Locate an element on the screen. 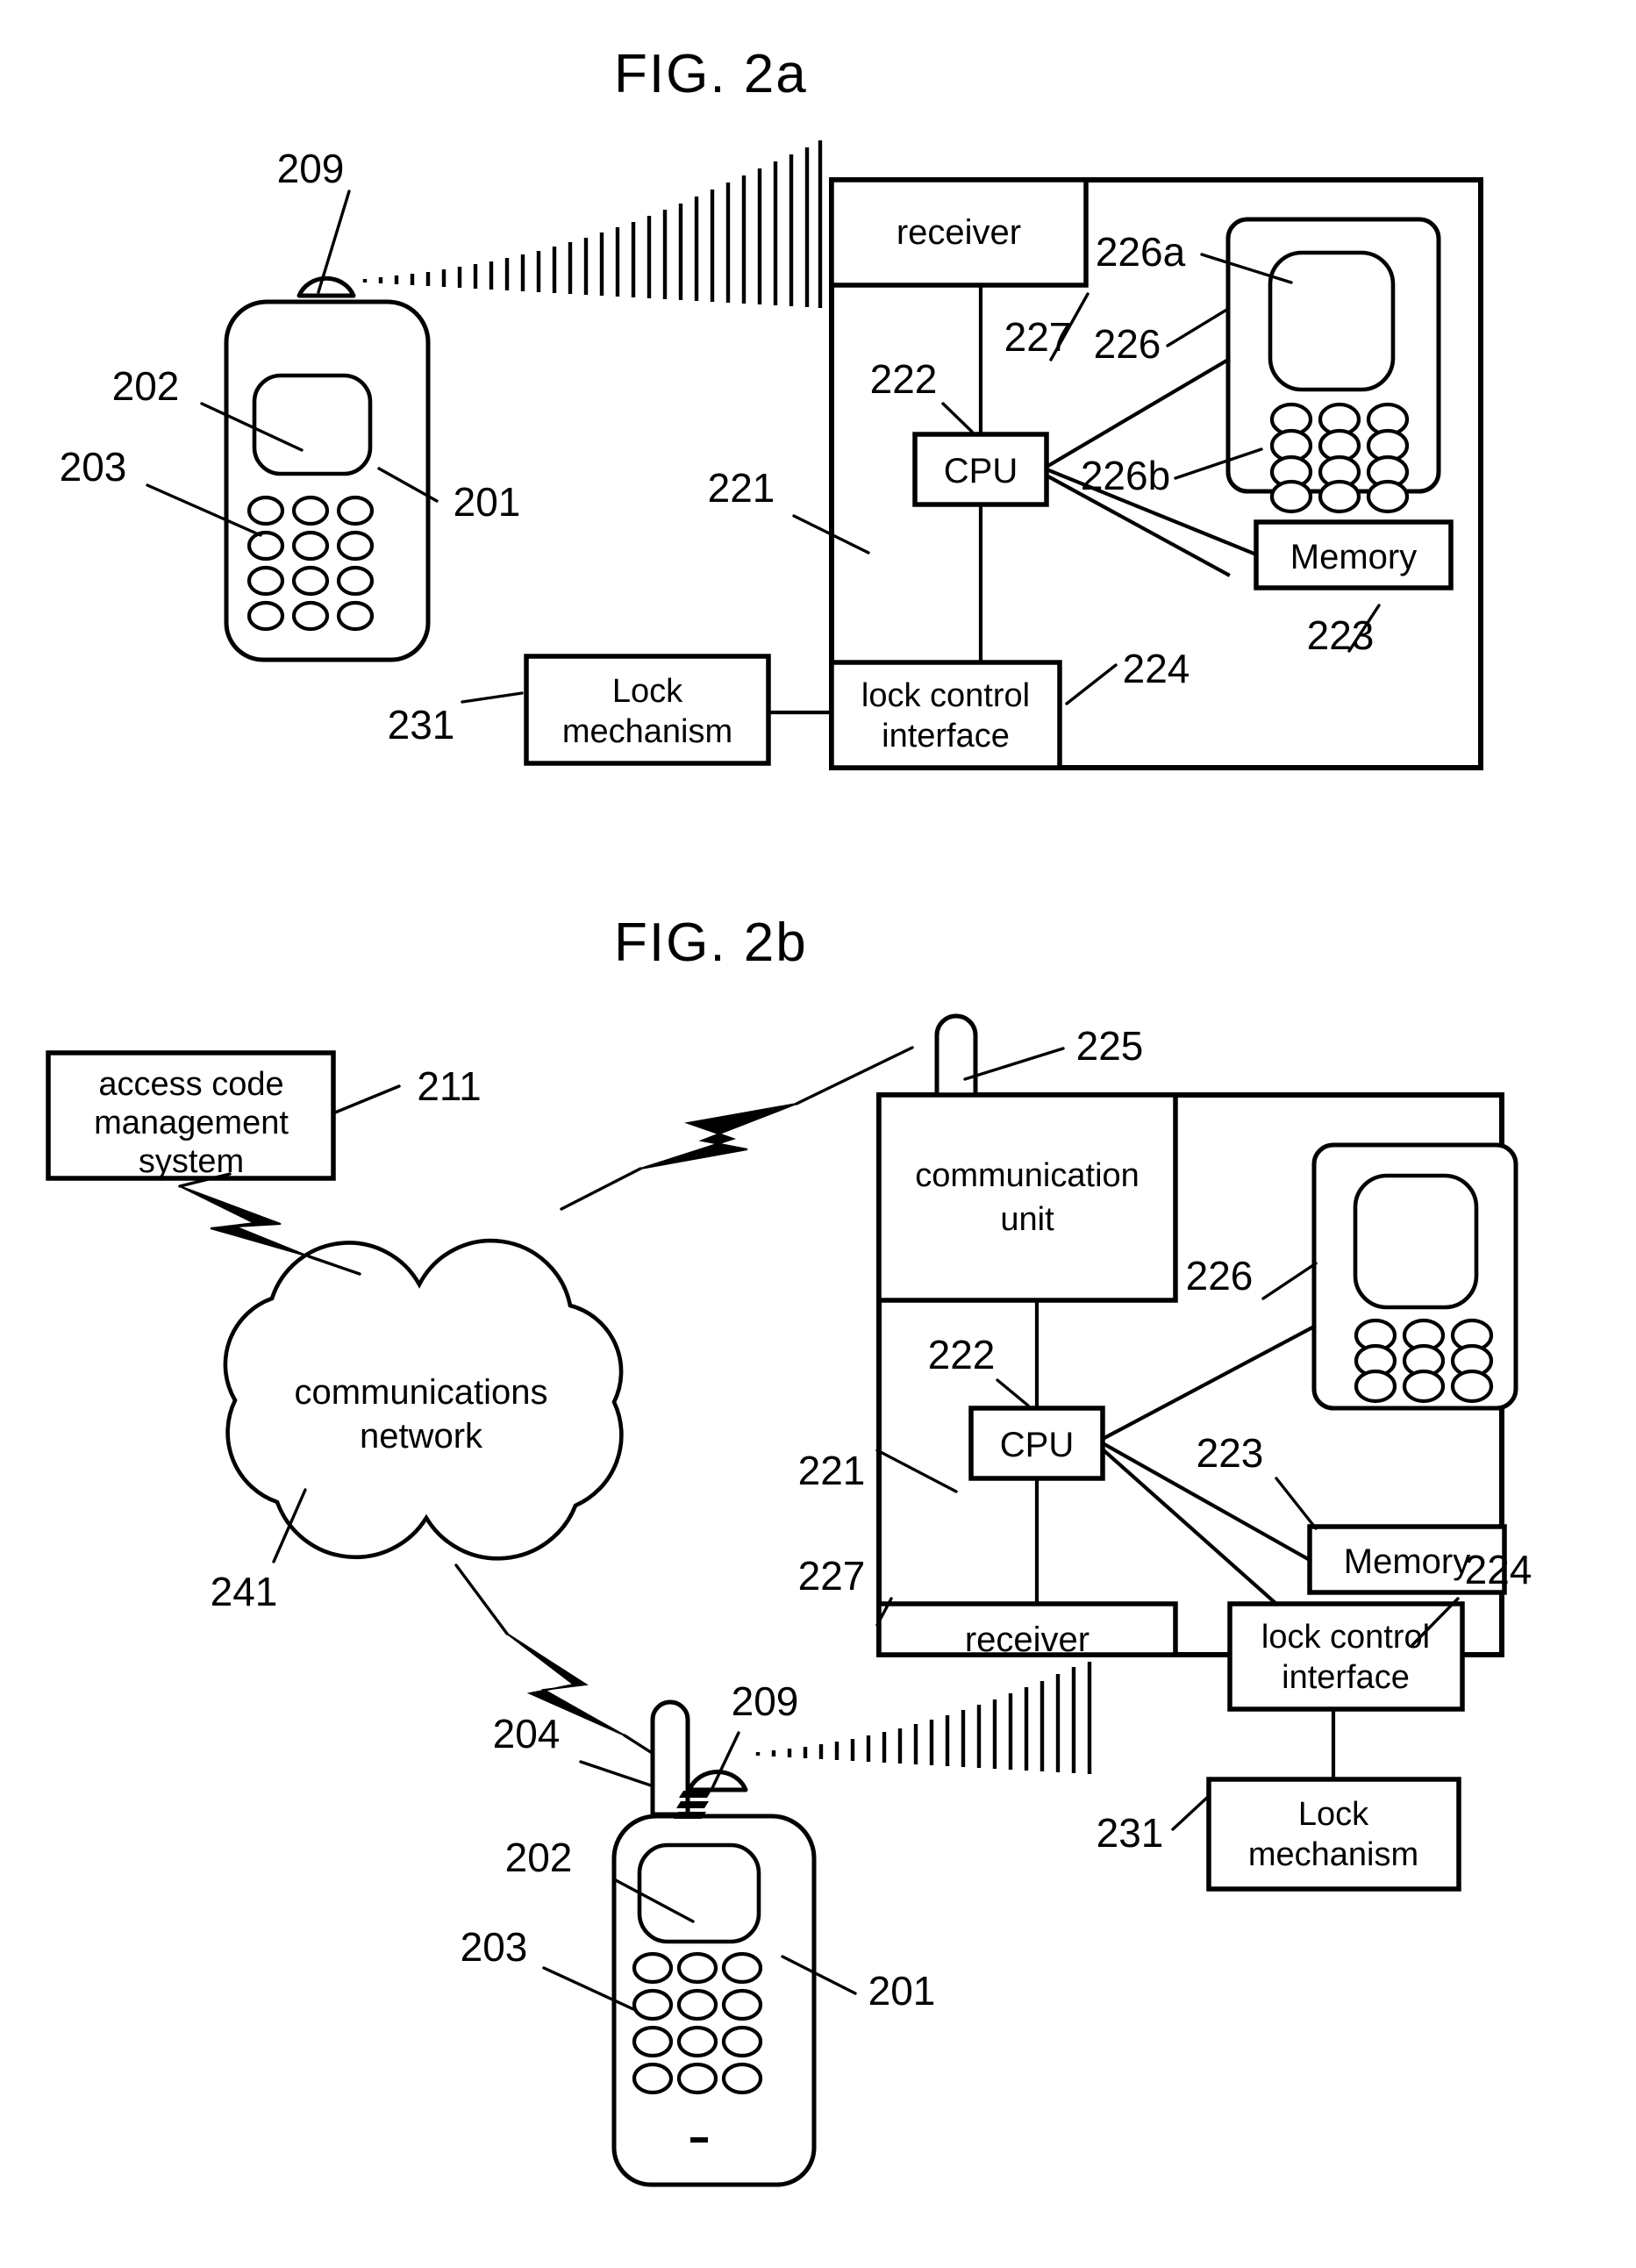 This screenshot has width=1636, height=2268. cpu-label: CPU is located at coordinates (981, 471).